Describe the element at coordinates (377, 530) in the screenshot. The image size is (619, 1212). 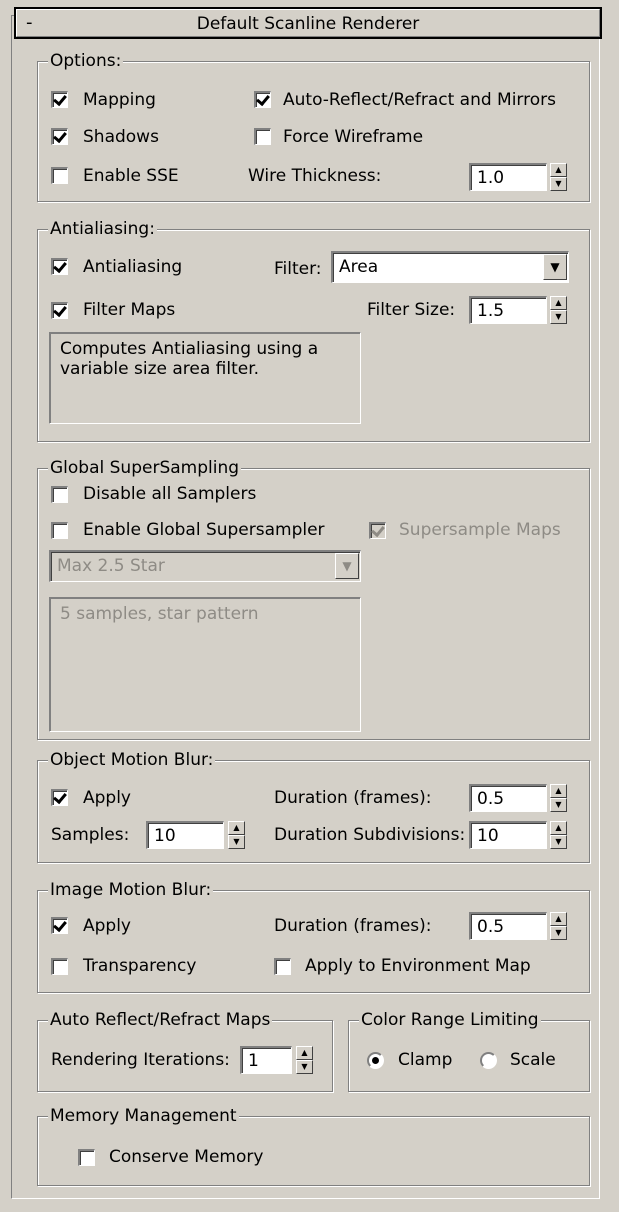
I see `supersample-maps-checkbox` at that location.